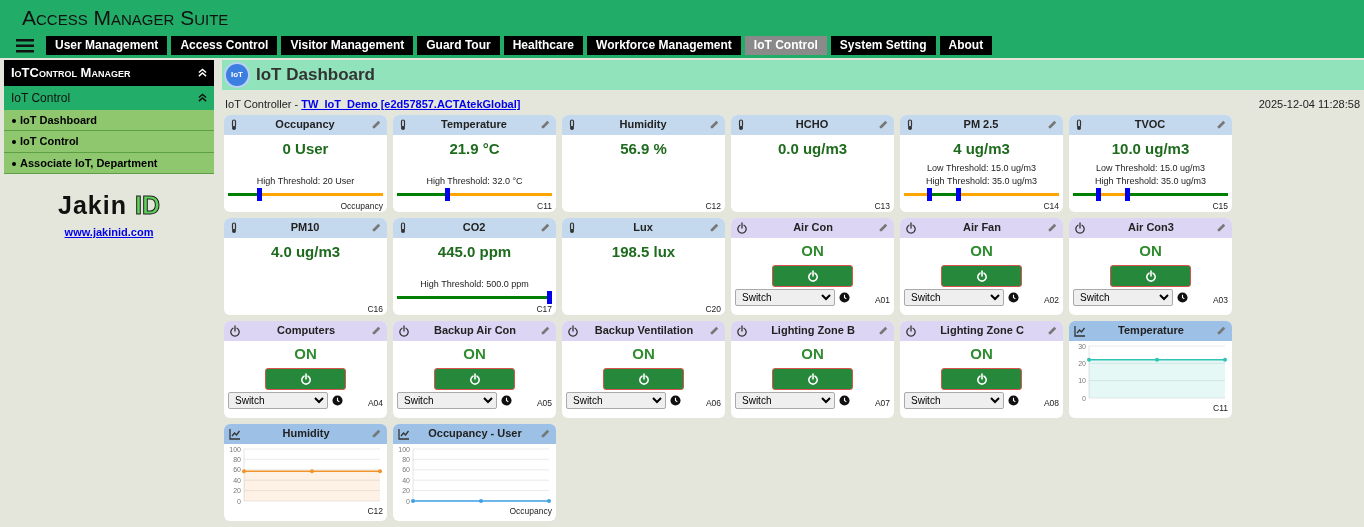  I want to click on sidebar-item: IoT Dashboard, so click(109, 120).